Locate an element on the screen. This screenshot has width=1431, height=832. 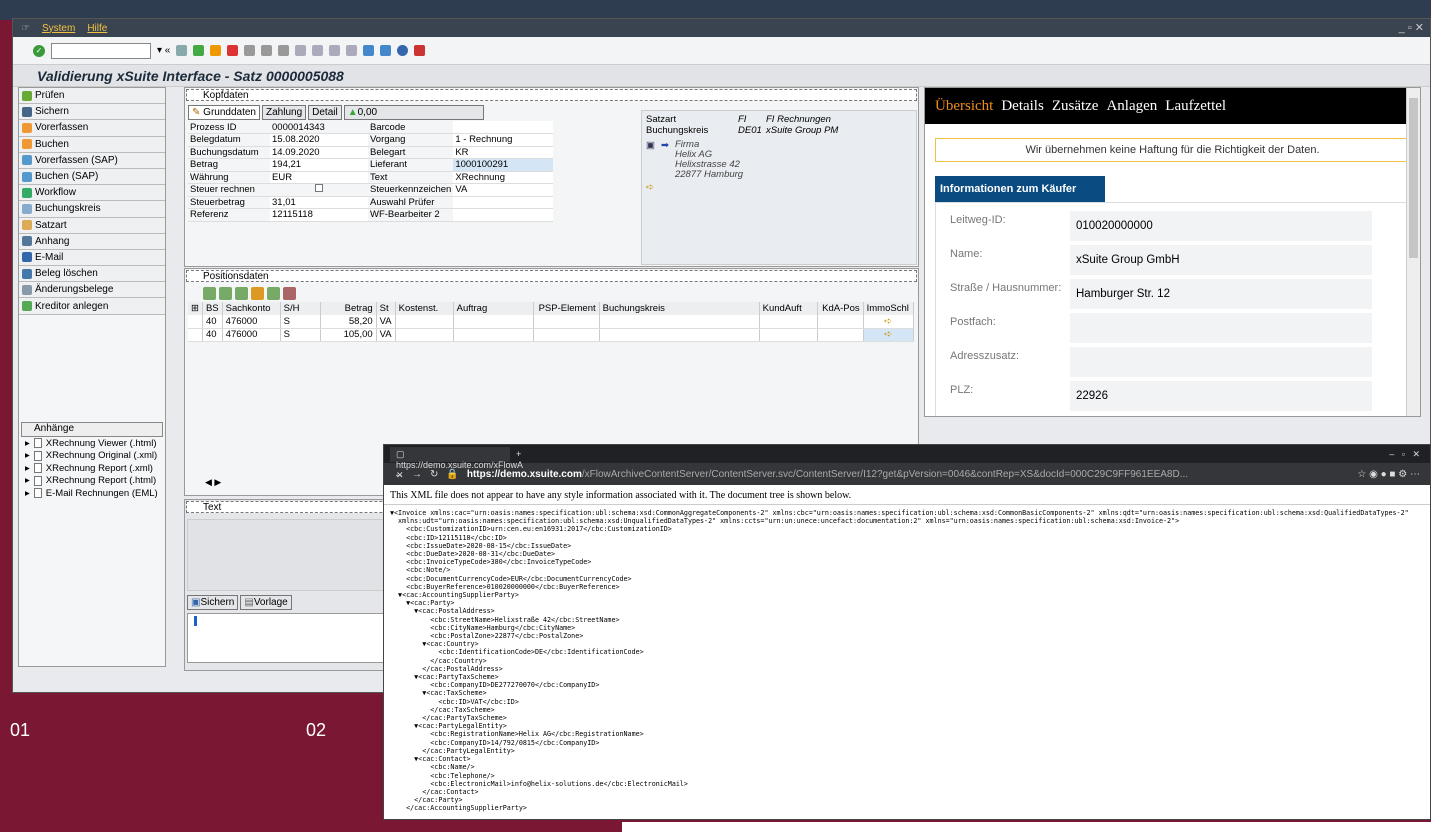
cell-betrag: 105,00 is located at coordinates (348, 335).